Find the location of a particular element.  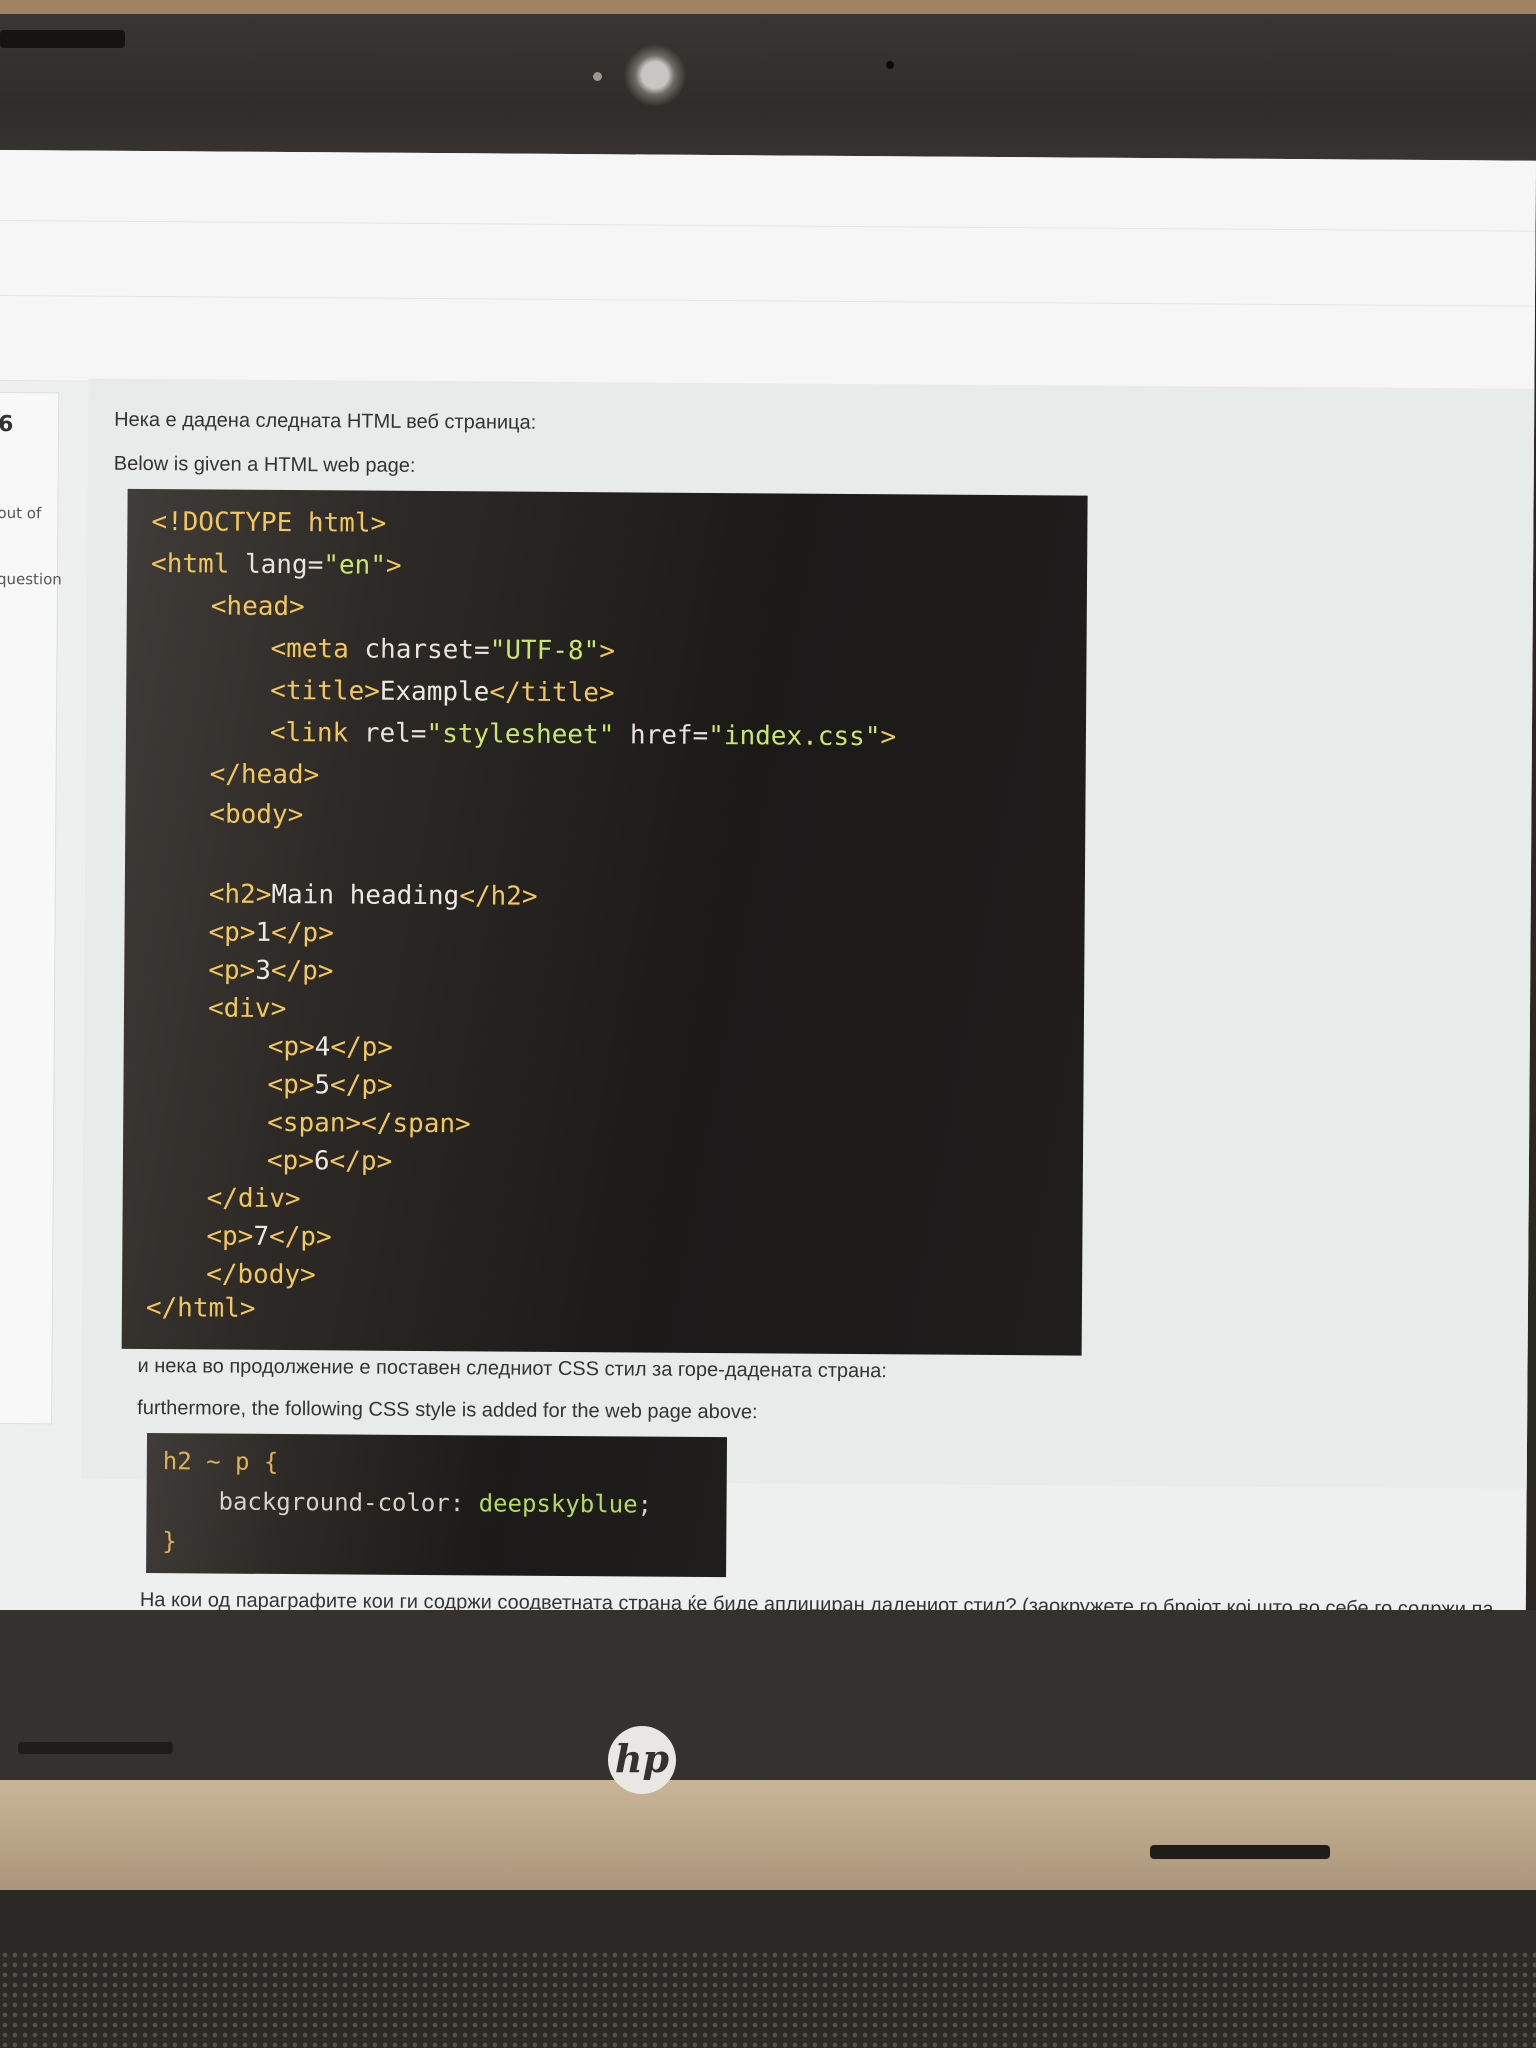

code-line: </body> is located at coordinates (261, 1275).